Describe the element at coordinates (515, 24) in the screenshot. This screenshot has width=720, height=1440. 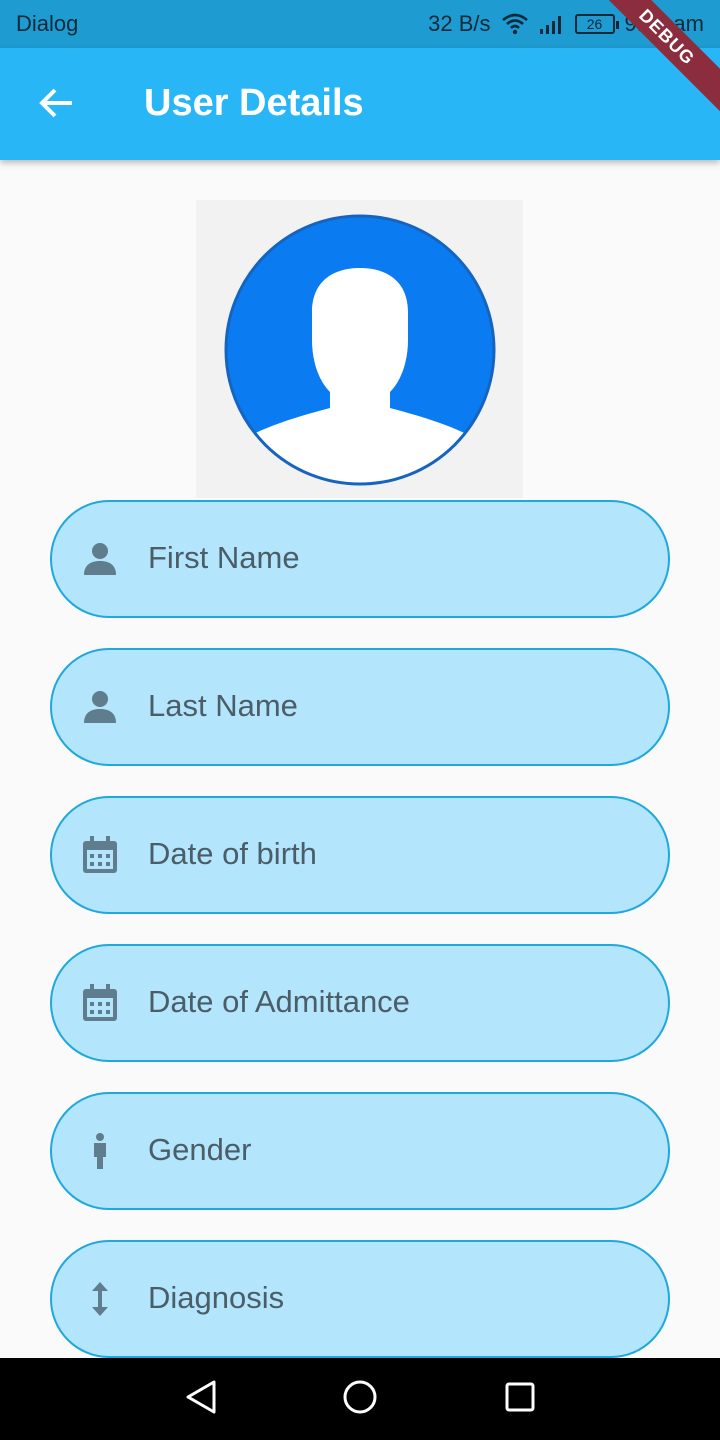
I see `wifi-icon` at that location.